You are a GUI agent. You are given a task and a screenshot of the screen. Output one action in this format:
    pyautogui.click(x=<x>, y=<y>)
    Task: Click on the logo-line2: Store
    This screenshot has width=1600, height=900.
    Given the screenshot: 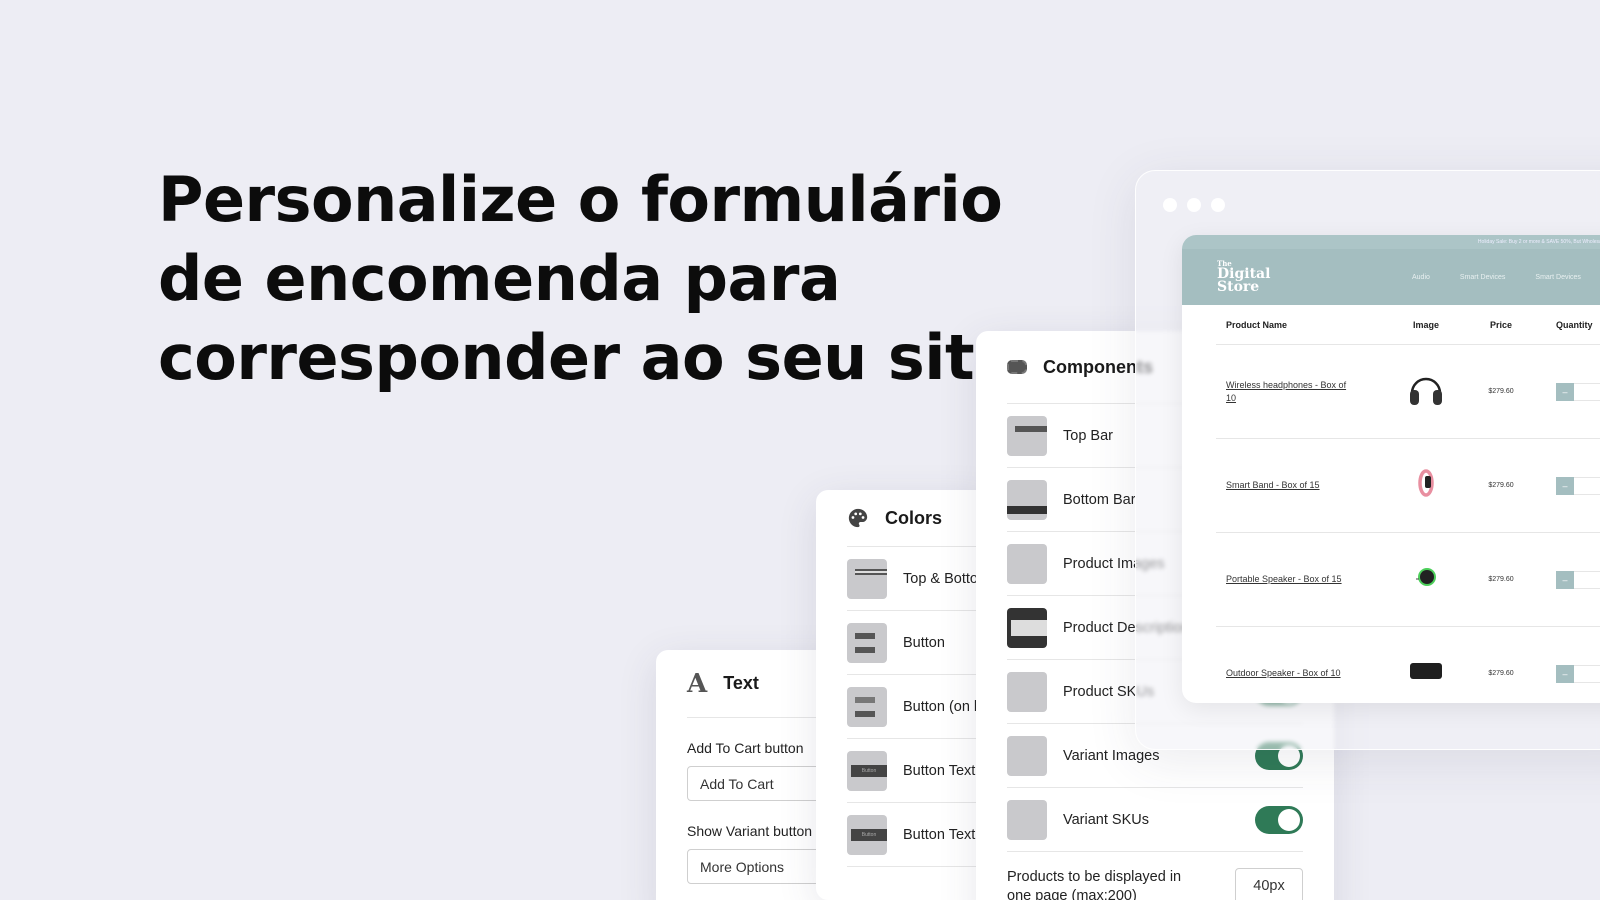 What is the action you would take?
    pyautogui.click(x=1238, y=287)
    